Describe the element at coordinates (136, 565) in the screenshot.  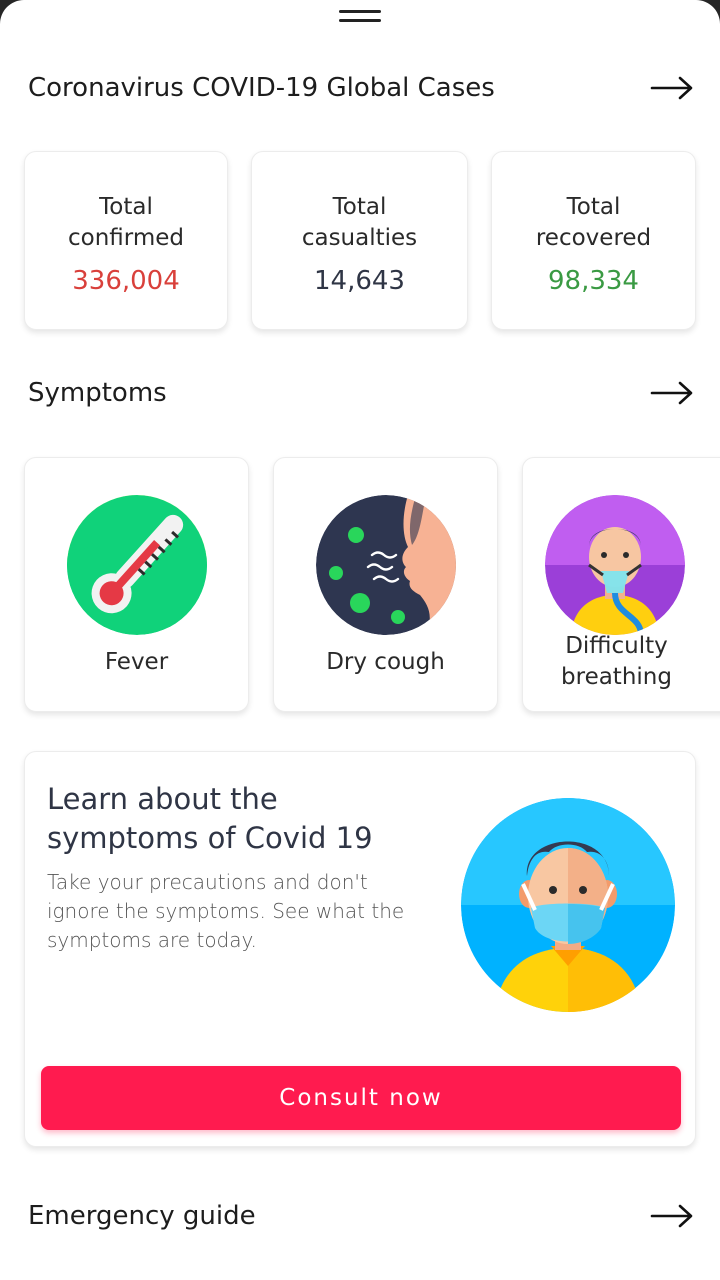
I see `thermometer-icon` at that location.